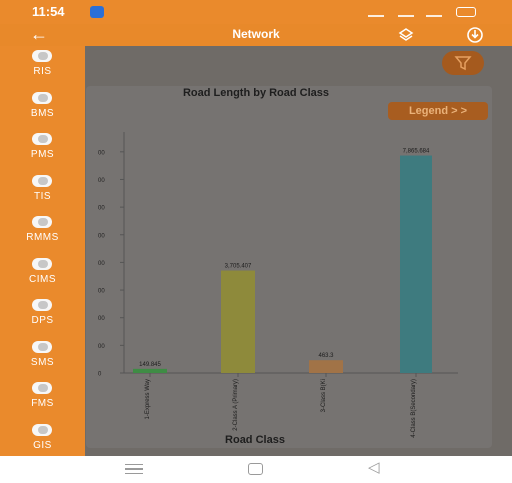  I want to click on drawer-item-label: PMS, so click(42, 154).